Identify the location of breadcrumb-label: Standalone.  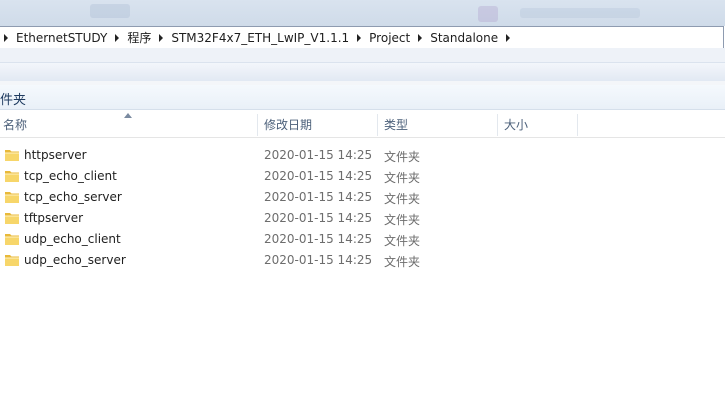
(464, 37).